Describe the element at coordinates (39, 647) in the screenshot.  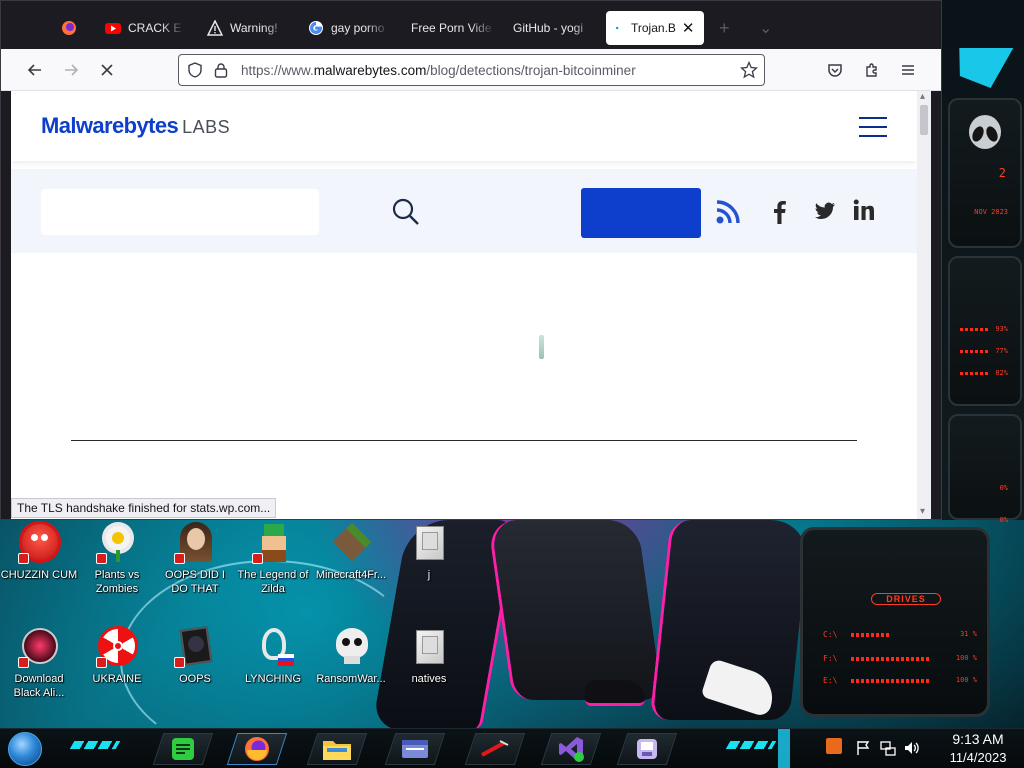
I see `alien-orb-icon` at that location.